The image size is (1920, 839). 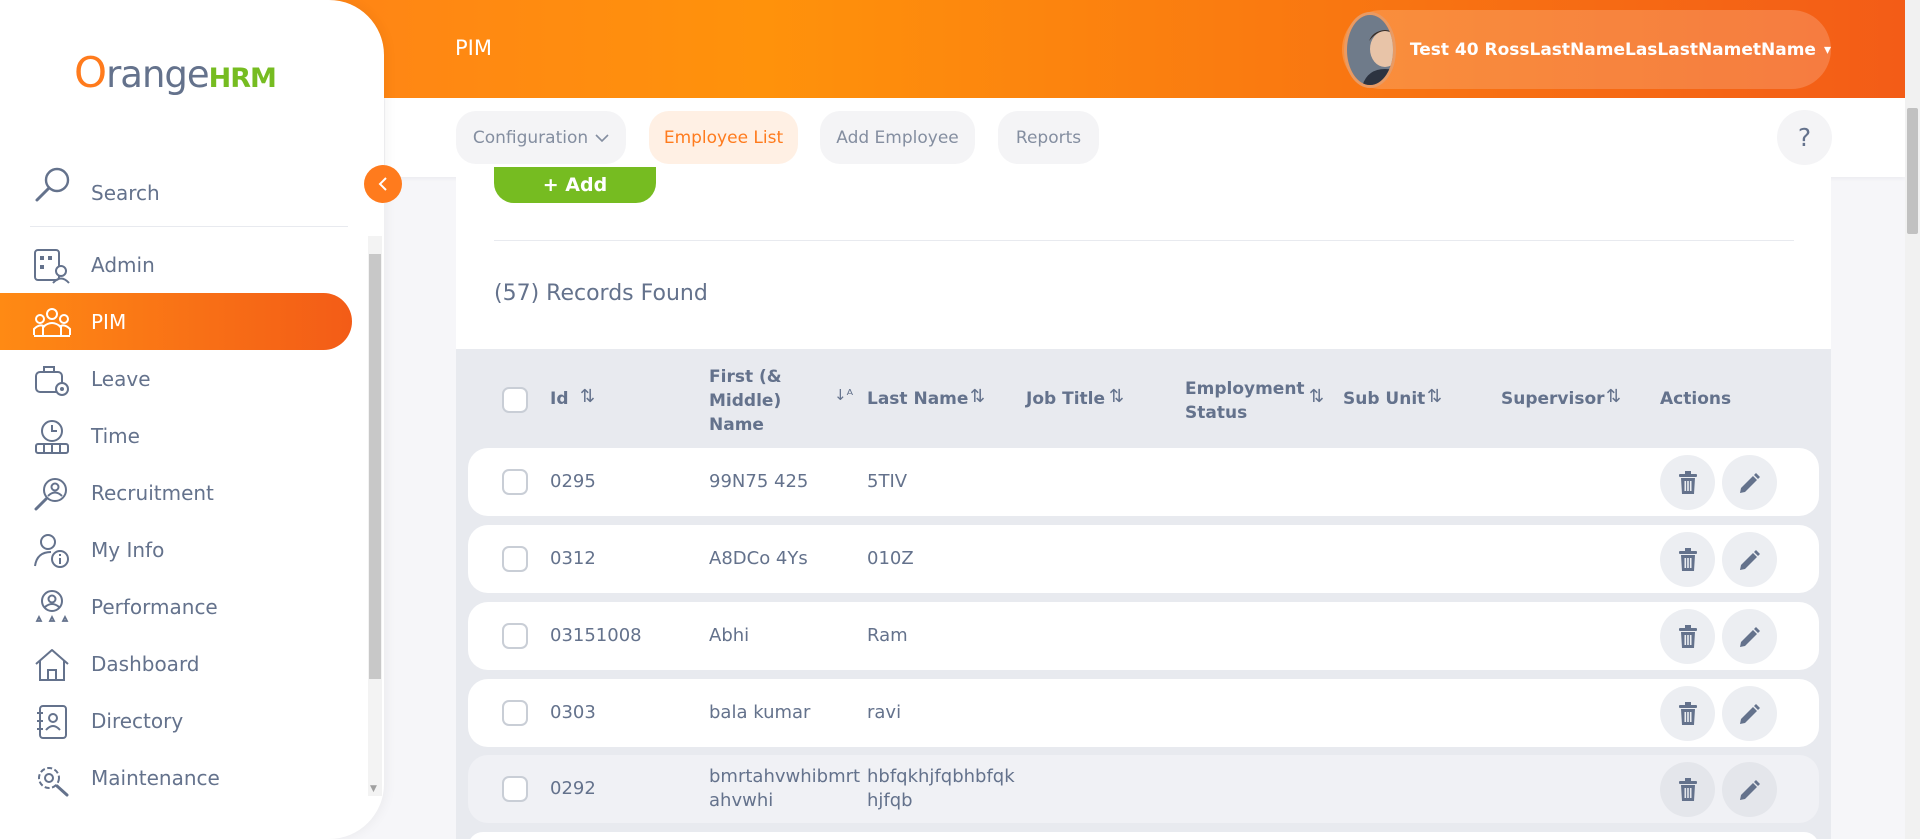 I want to click on sidebar-item-admin: Admin, so click(x=176, y=264).